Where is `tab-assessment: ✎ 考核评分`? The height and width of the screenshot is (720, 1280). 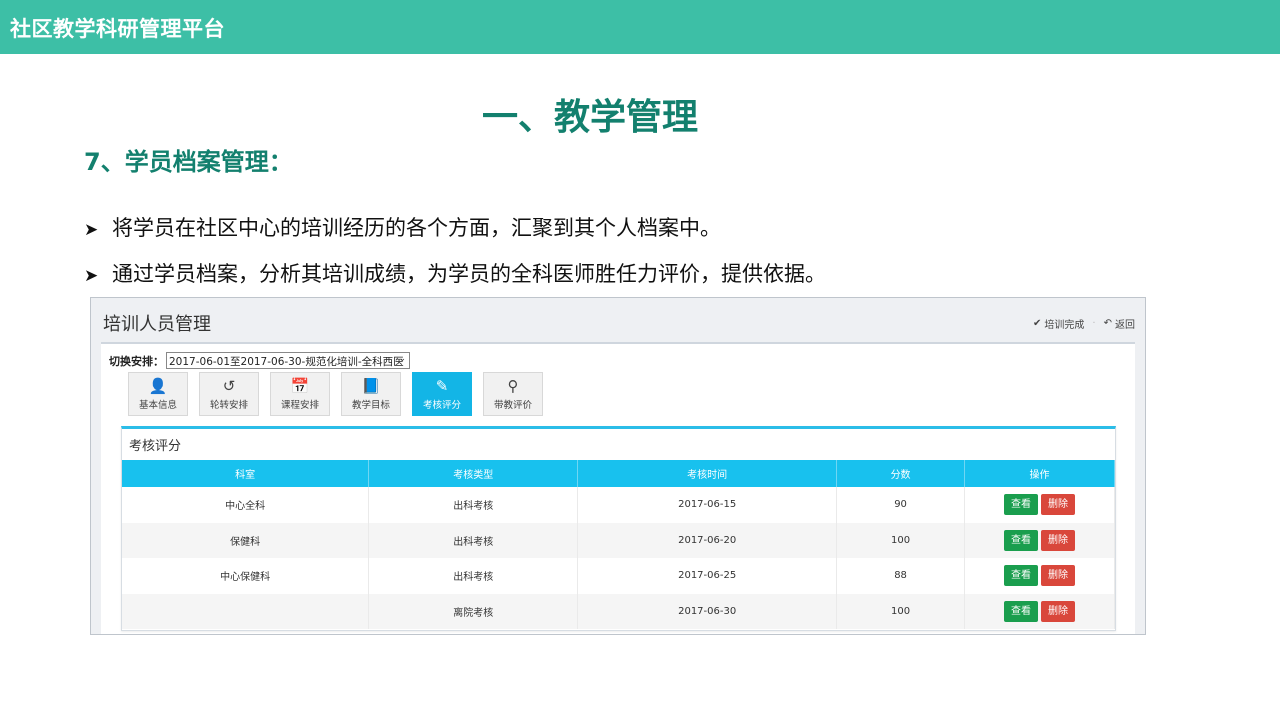
tab-assessment: ✎ 考核评分 is located at coordinates (442, 394).